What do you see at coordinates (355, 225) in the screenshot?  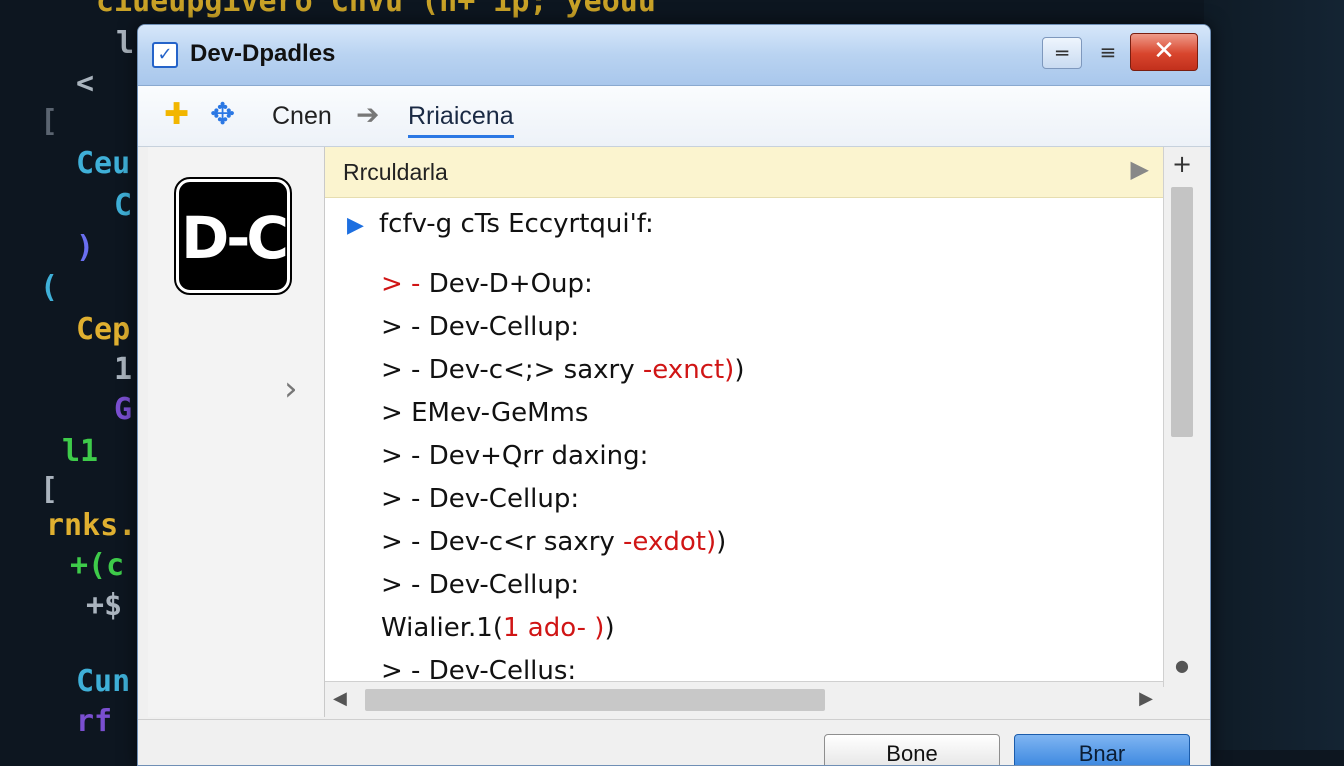 I see `expand-arrow-icon: ▶` at bounding box center [355, 225].